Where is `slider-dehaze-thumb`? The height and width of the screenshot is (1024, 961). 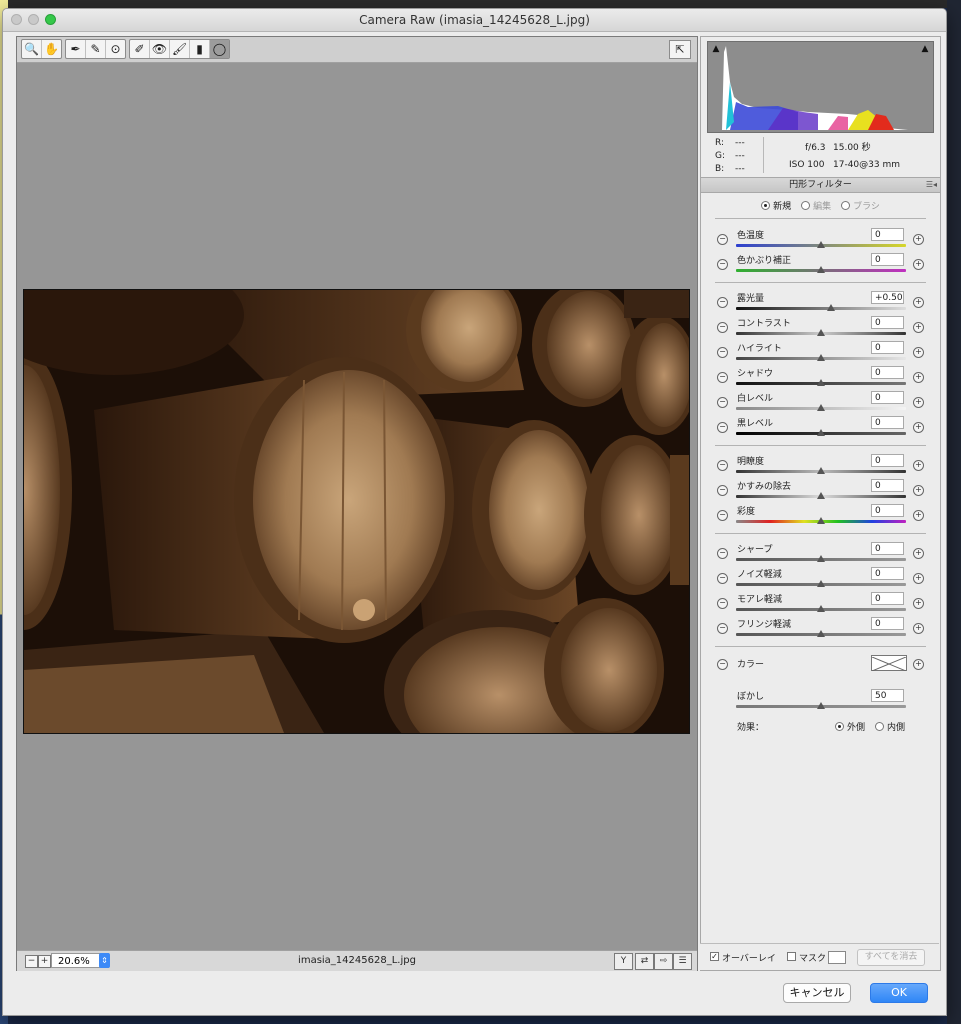 slider-dehaze-thumb is located at coordinates (821, 495).